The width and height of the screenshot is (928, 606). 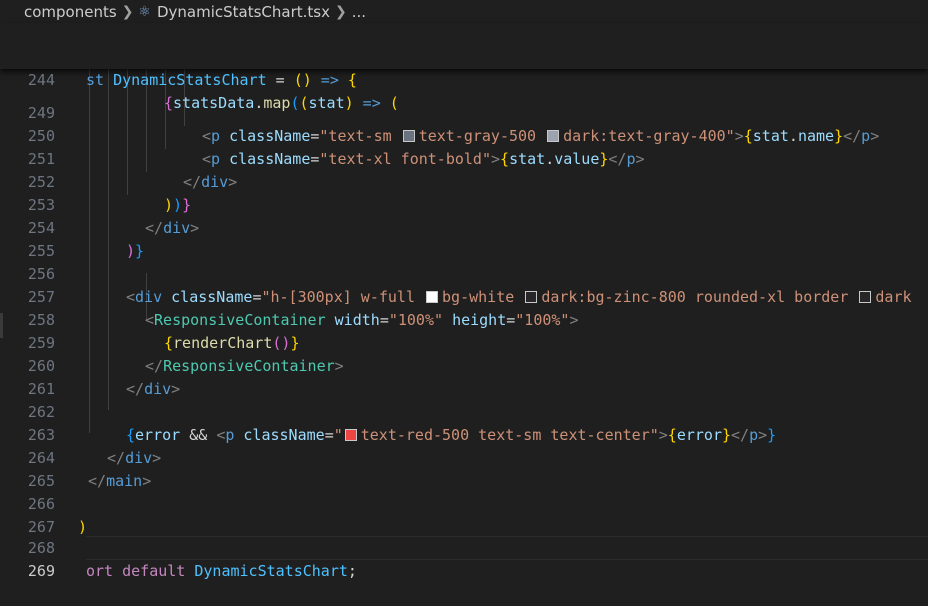 I want to click on line-number: 269, so click(x=41, y=571).